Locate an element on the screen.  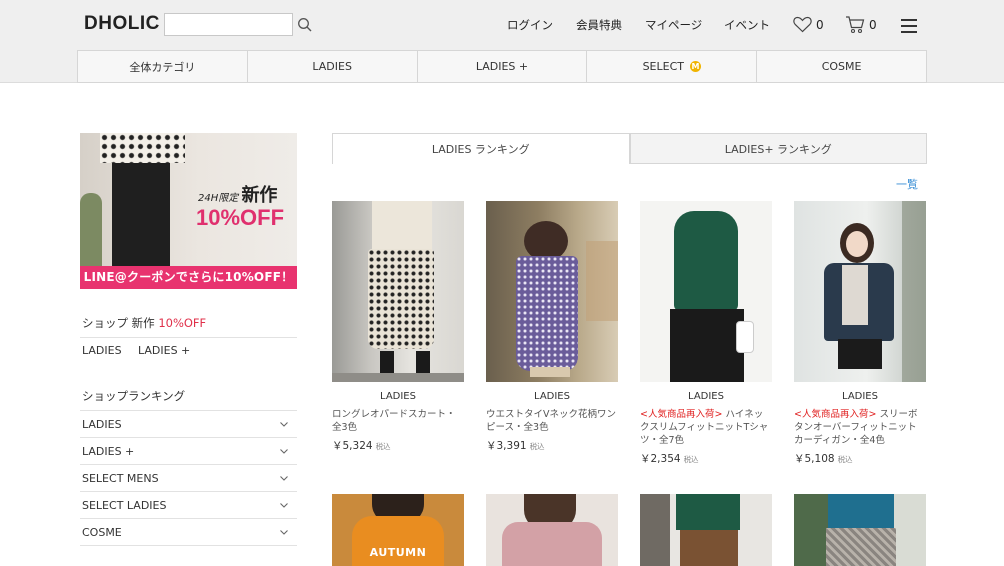
tab-ladies-plus-ranking: LADIES+ ランキング is located at coordinates (778, 148).